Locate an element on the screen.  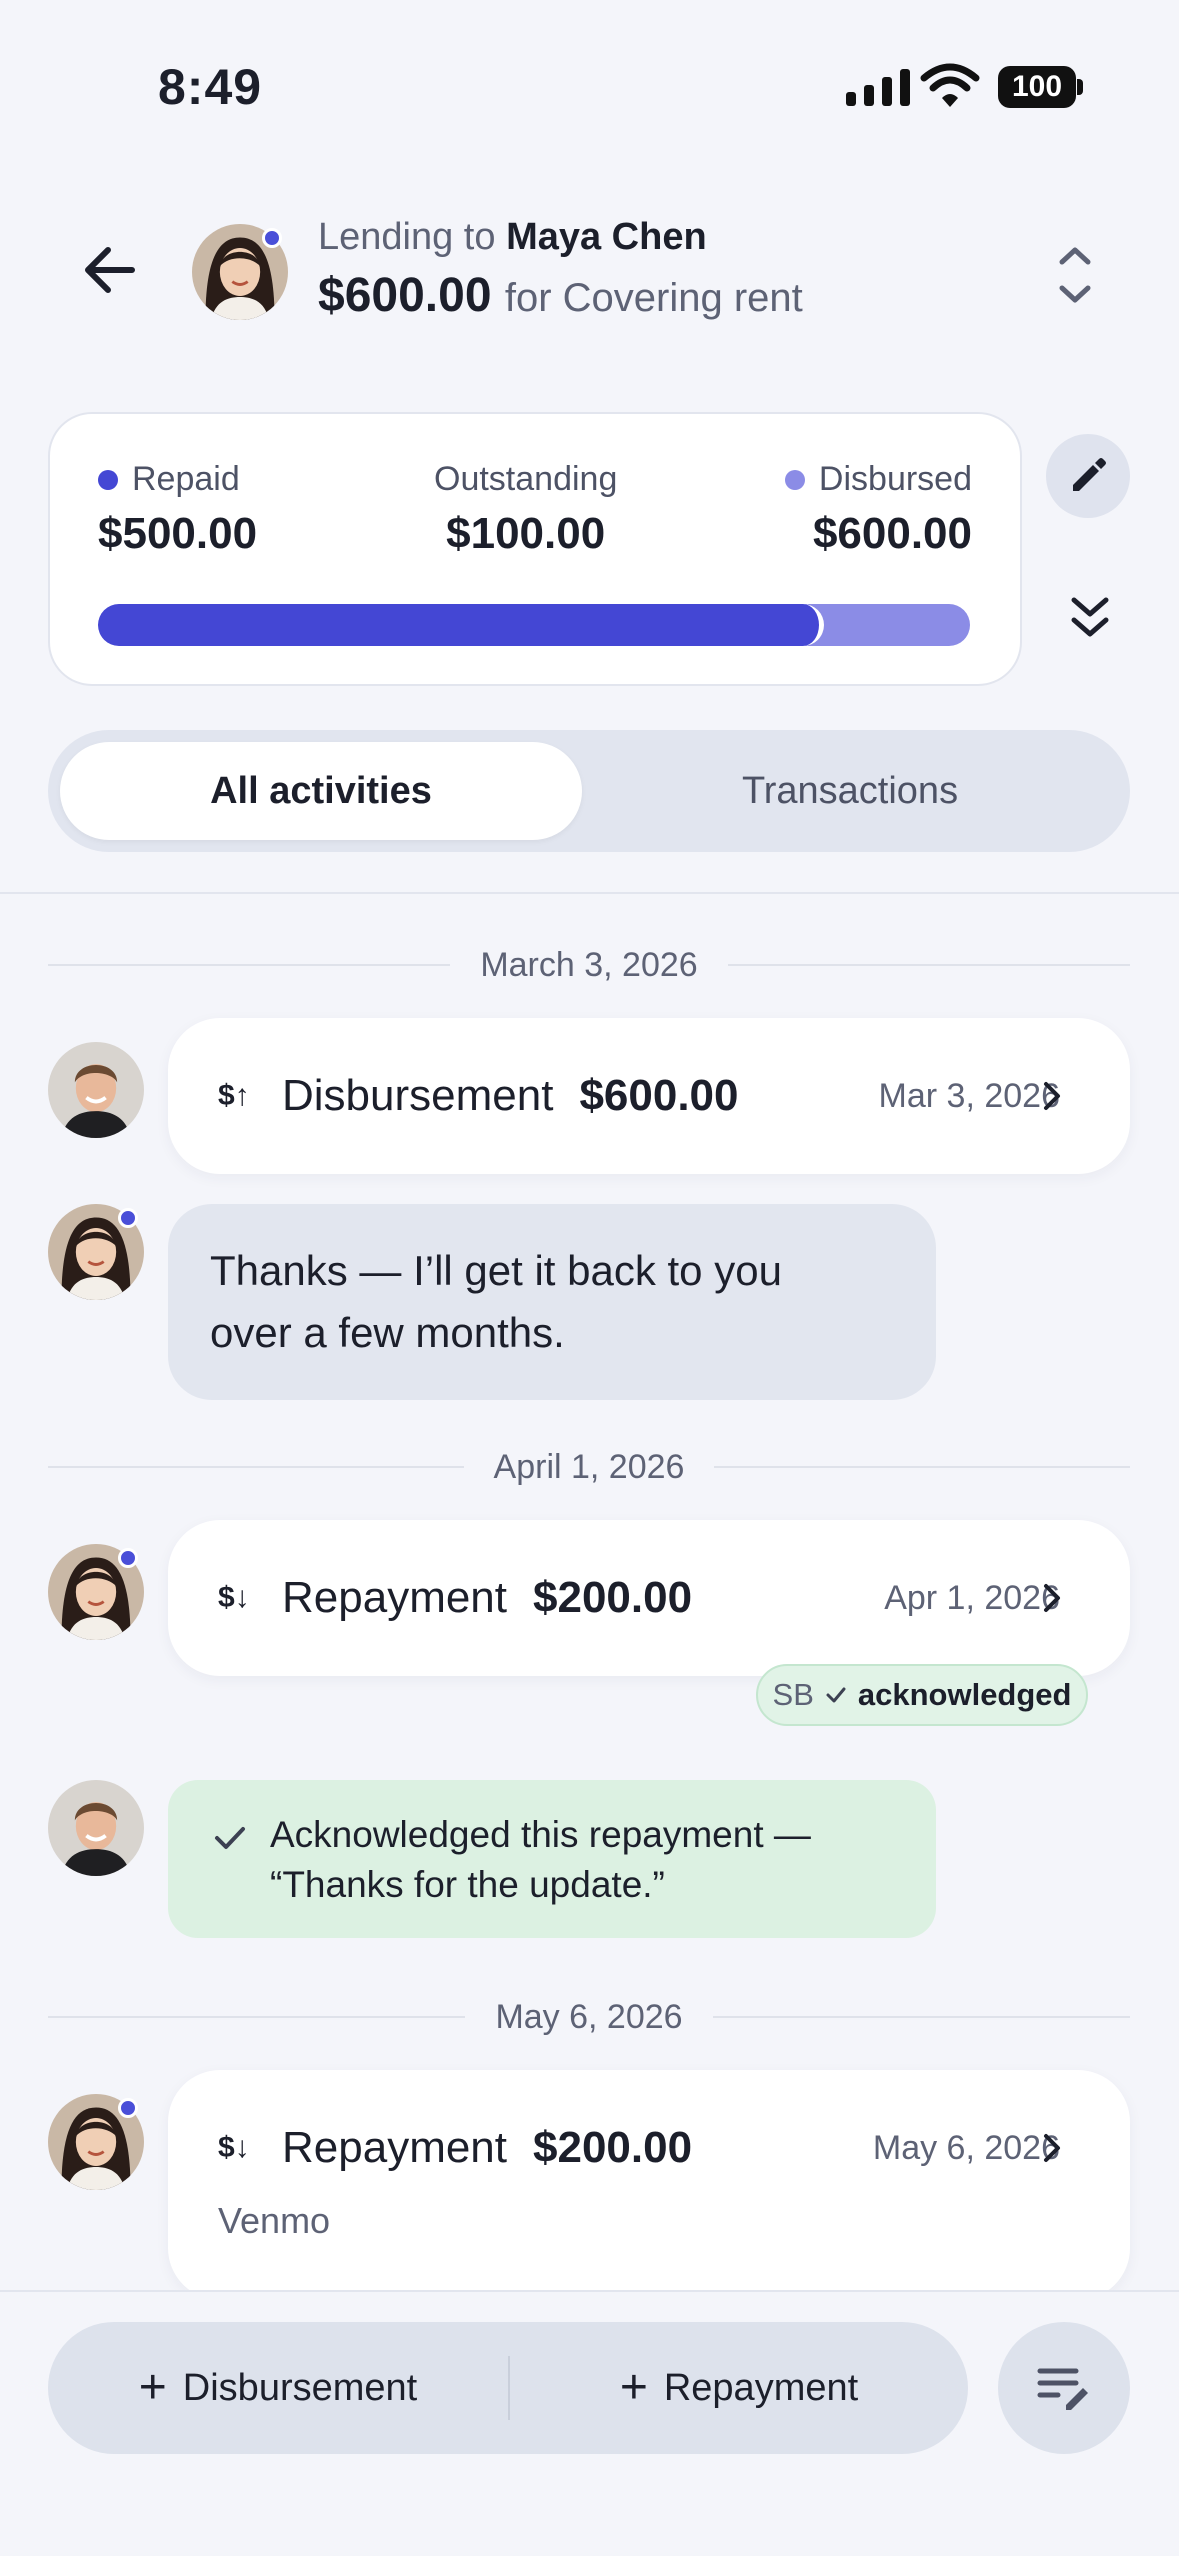
disbursement-card: $↑ Disbursement $600.00 Mar 3, 2026 is located at coordinates (649, 1096).